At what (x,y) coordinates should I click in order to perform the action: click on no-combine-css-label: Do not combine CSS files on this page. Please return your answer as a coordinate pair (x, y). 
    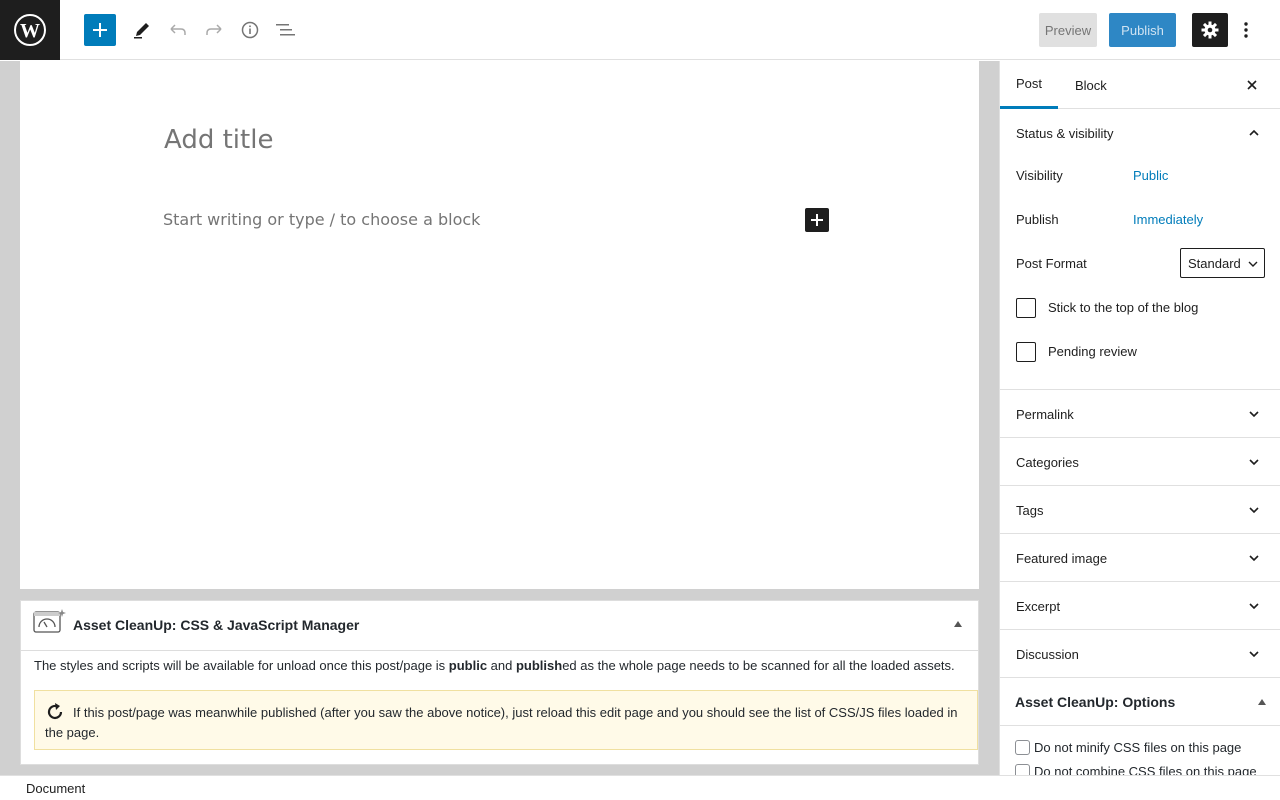
    Looking at the image, I should click on (1145, 769).